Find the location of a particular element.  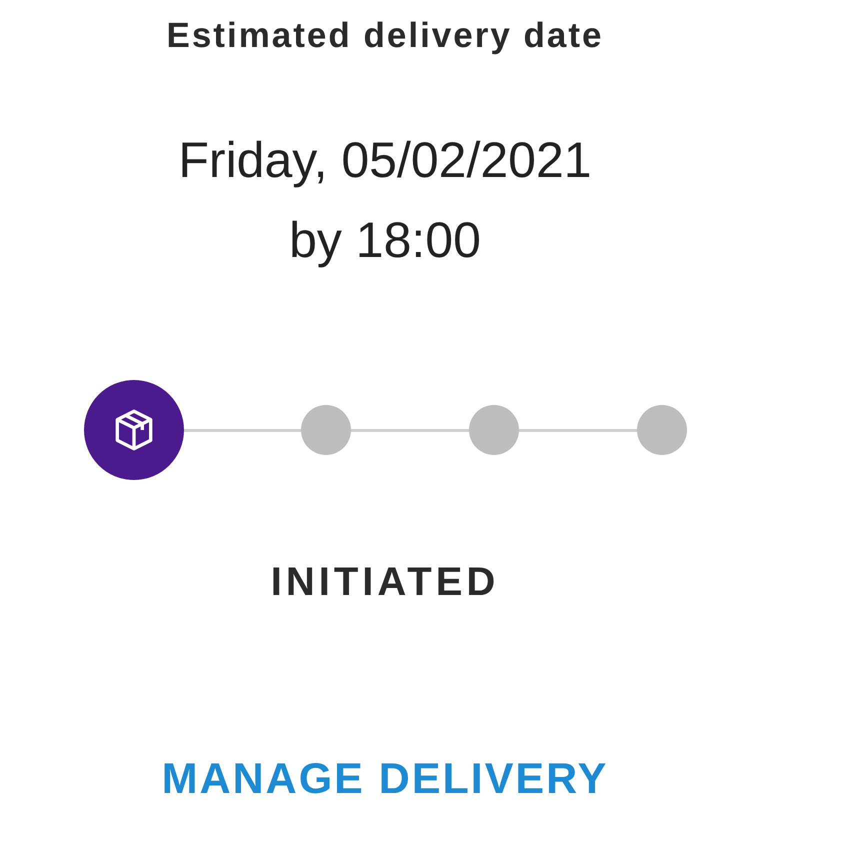

delivery-date: Friday, 05/02/2021 is located at coordinates (385, 160).